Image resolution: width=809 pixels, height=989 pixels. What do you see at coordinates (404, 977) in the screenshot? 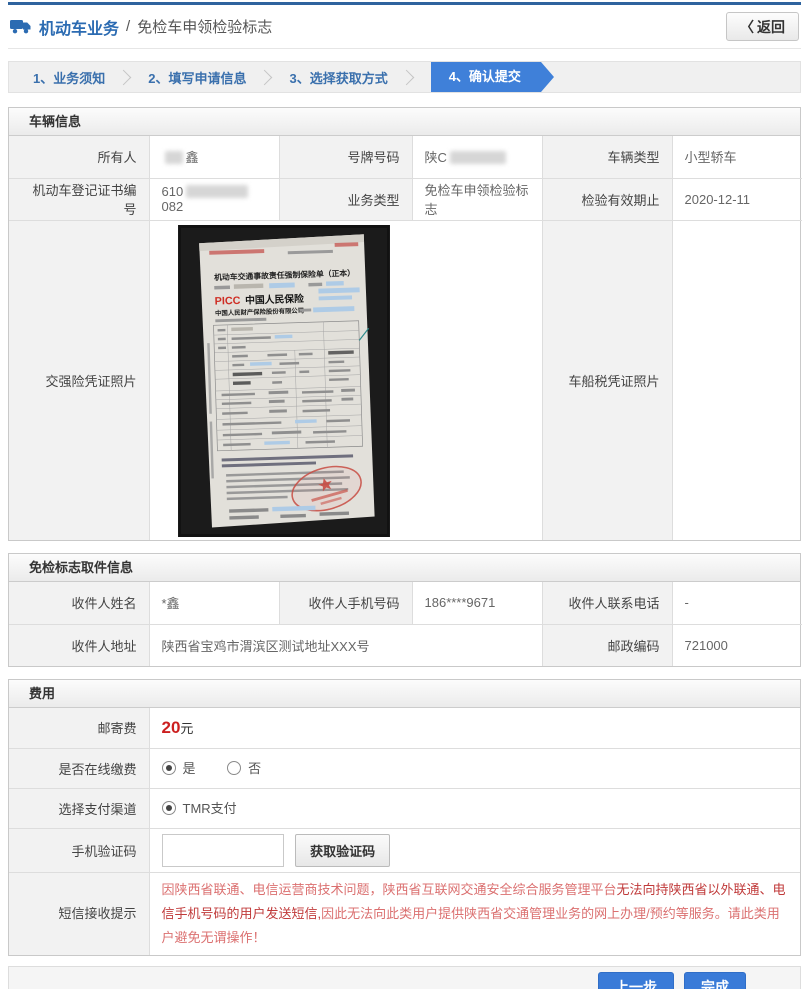
I see `footer-bar: 上一步 完成` at bounding box center [404, 977].